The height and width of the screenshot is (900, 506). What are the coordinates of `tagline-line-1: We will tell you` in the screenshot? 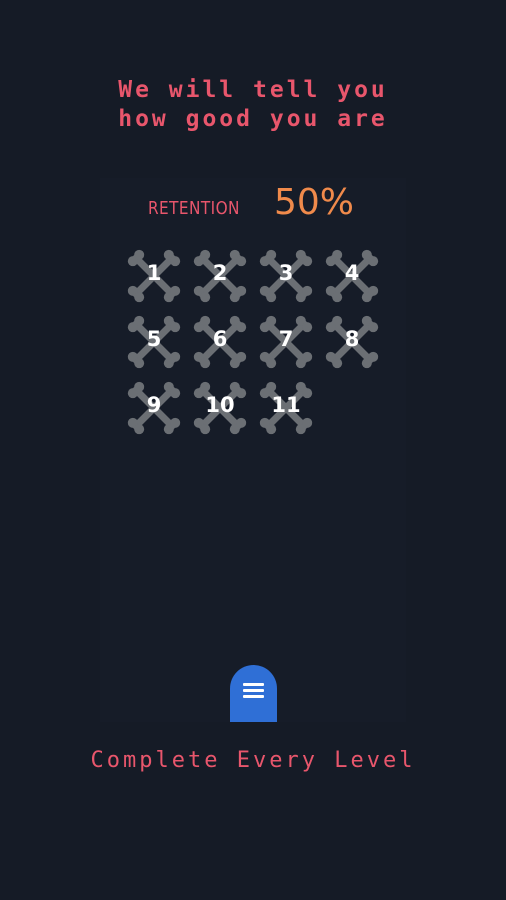 It's located at (253, 90).